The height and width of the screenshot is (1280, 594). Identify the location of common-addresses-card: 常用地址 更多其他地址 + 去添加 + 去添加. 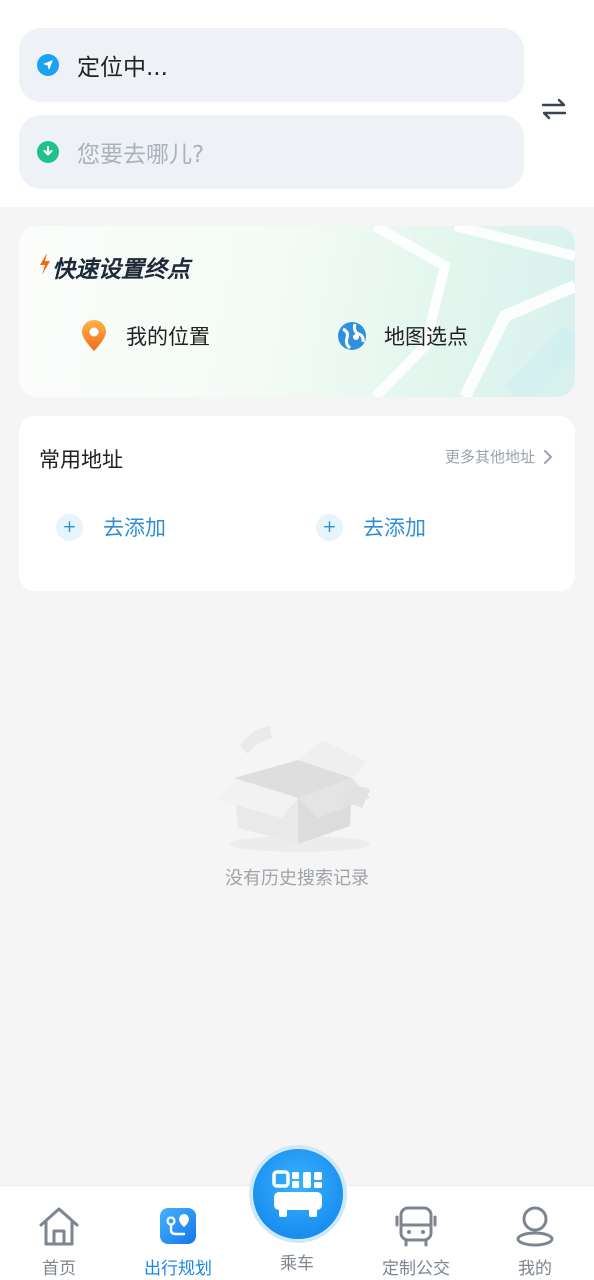
(297, 503).